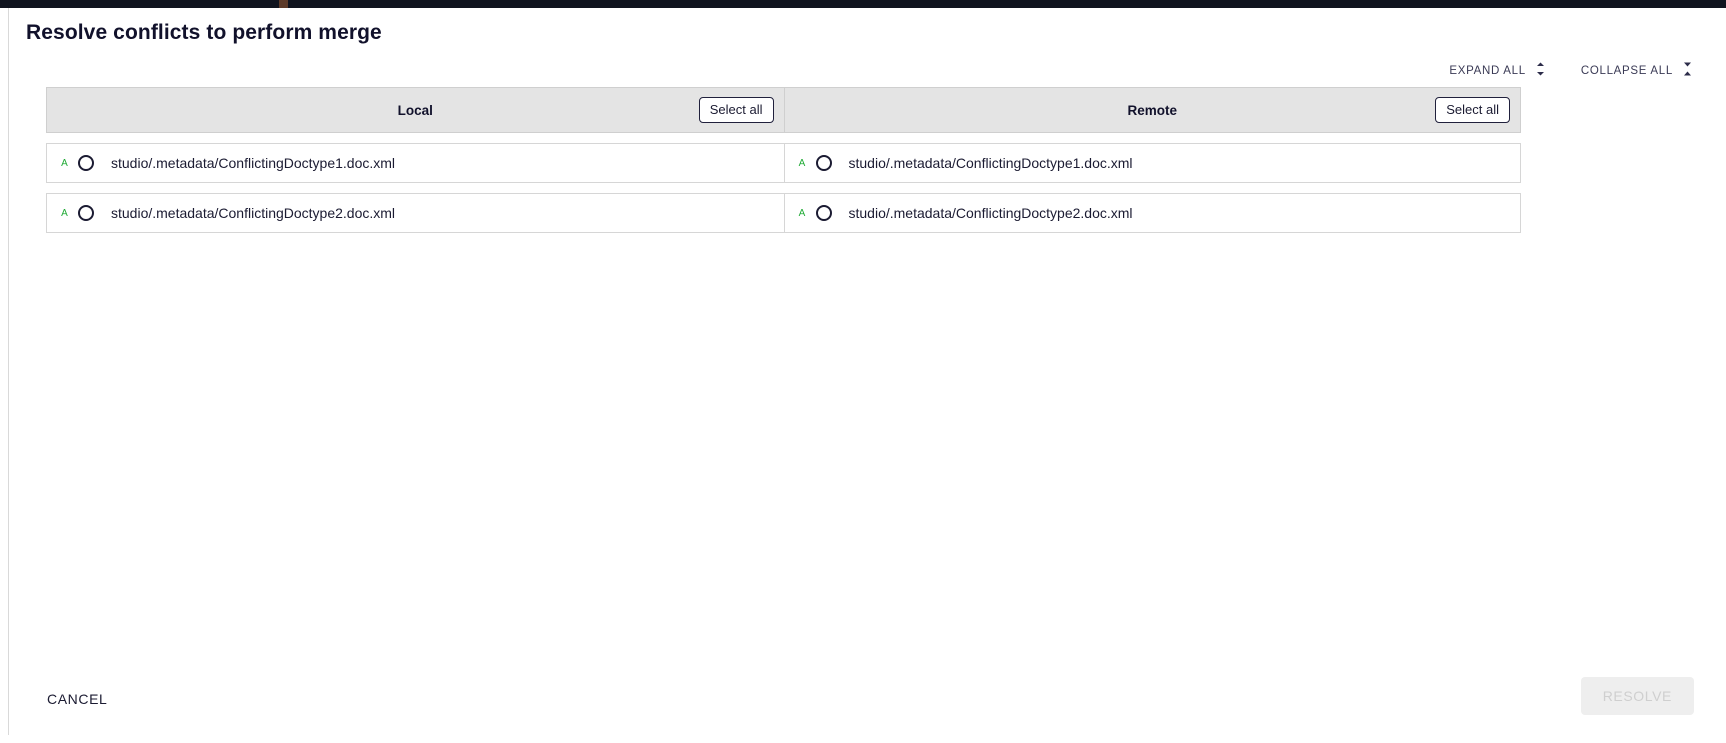 Image resolution: width=1726 pixels, height=743 pixels. What do you see at coordinates (1540, 70) in the screenshot?
I see `expand-vertical-icon` at bounding box center [1540, 70].